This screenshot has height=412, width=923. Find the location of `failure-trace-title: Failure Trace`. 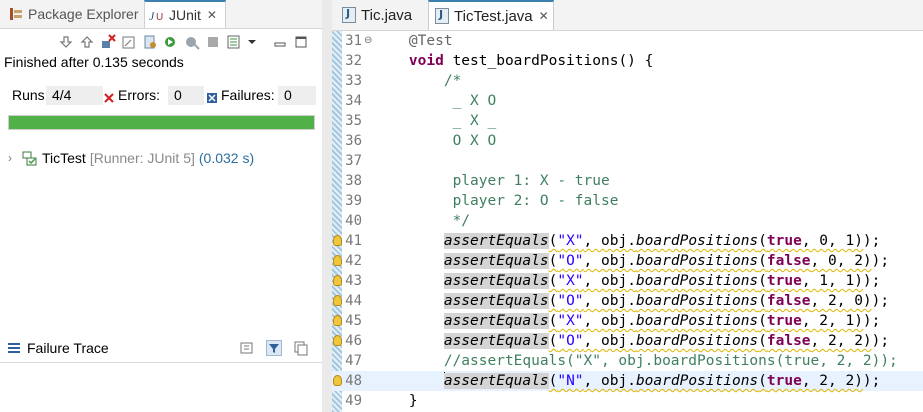

failure-trace-title: Failure Trace is located at coordinates (58, 348).